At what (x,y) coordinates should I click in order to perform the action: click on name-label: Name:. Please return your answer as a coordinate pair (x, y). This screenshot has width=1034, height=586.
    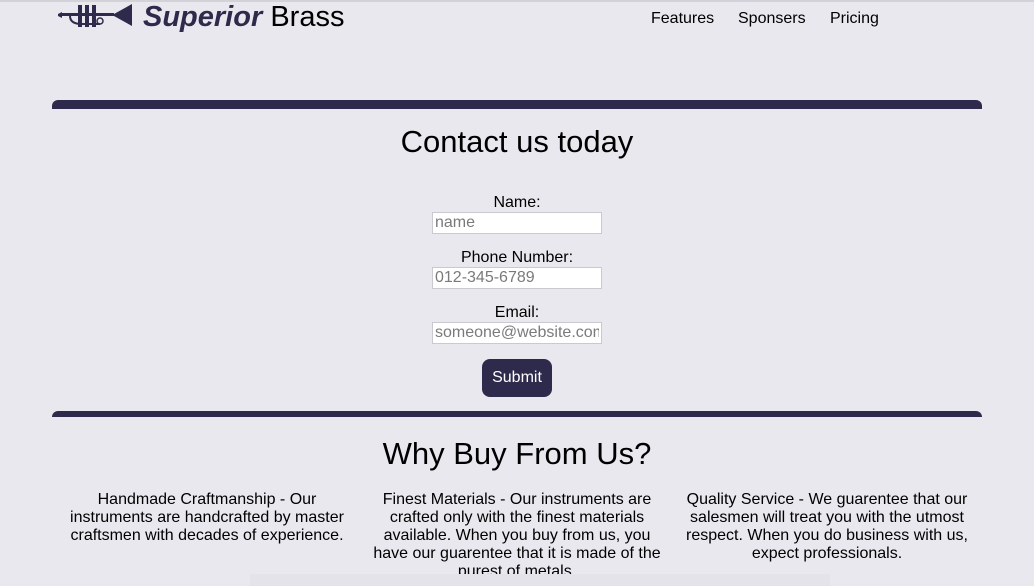
    Looking at the image, I should click on (517, 202).